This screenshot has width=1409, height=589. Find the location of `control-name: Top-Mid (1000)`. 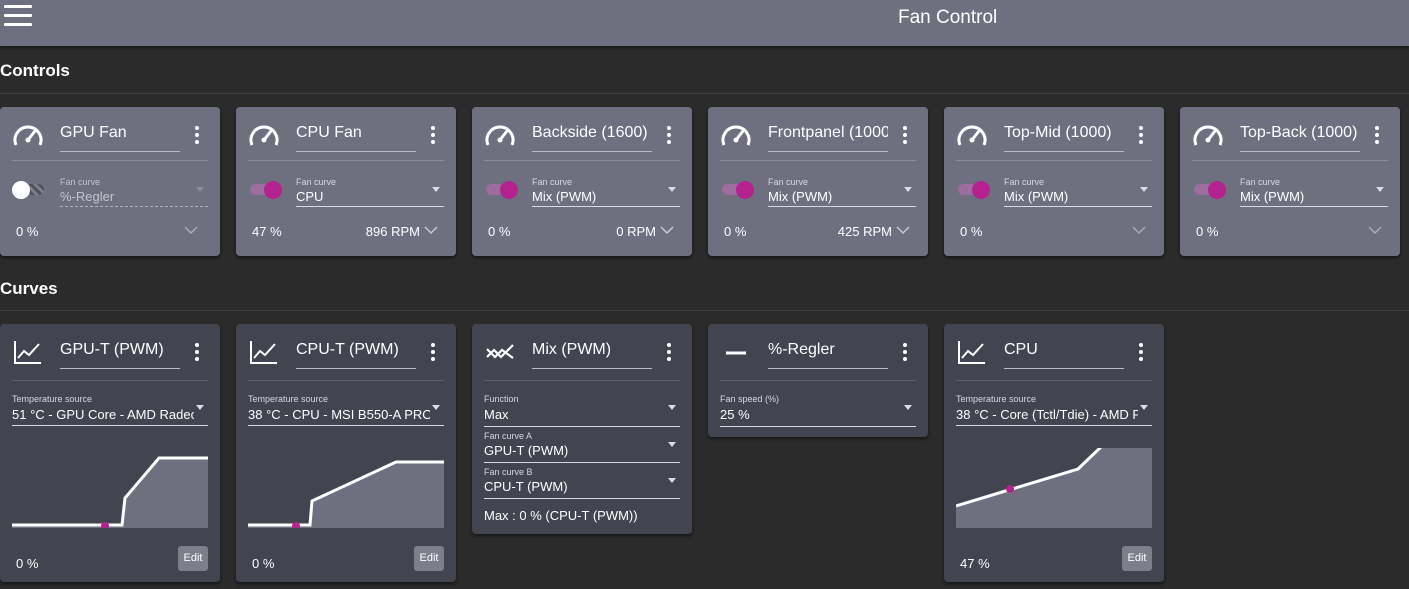

control-name: Top-Mid (1000) is located at coordinates (1064, 137).